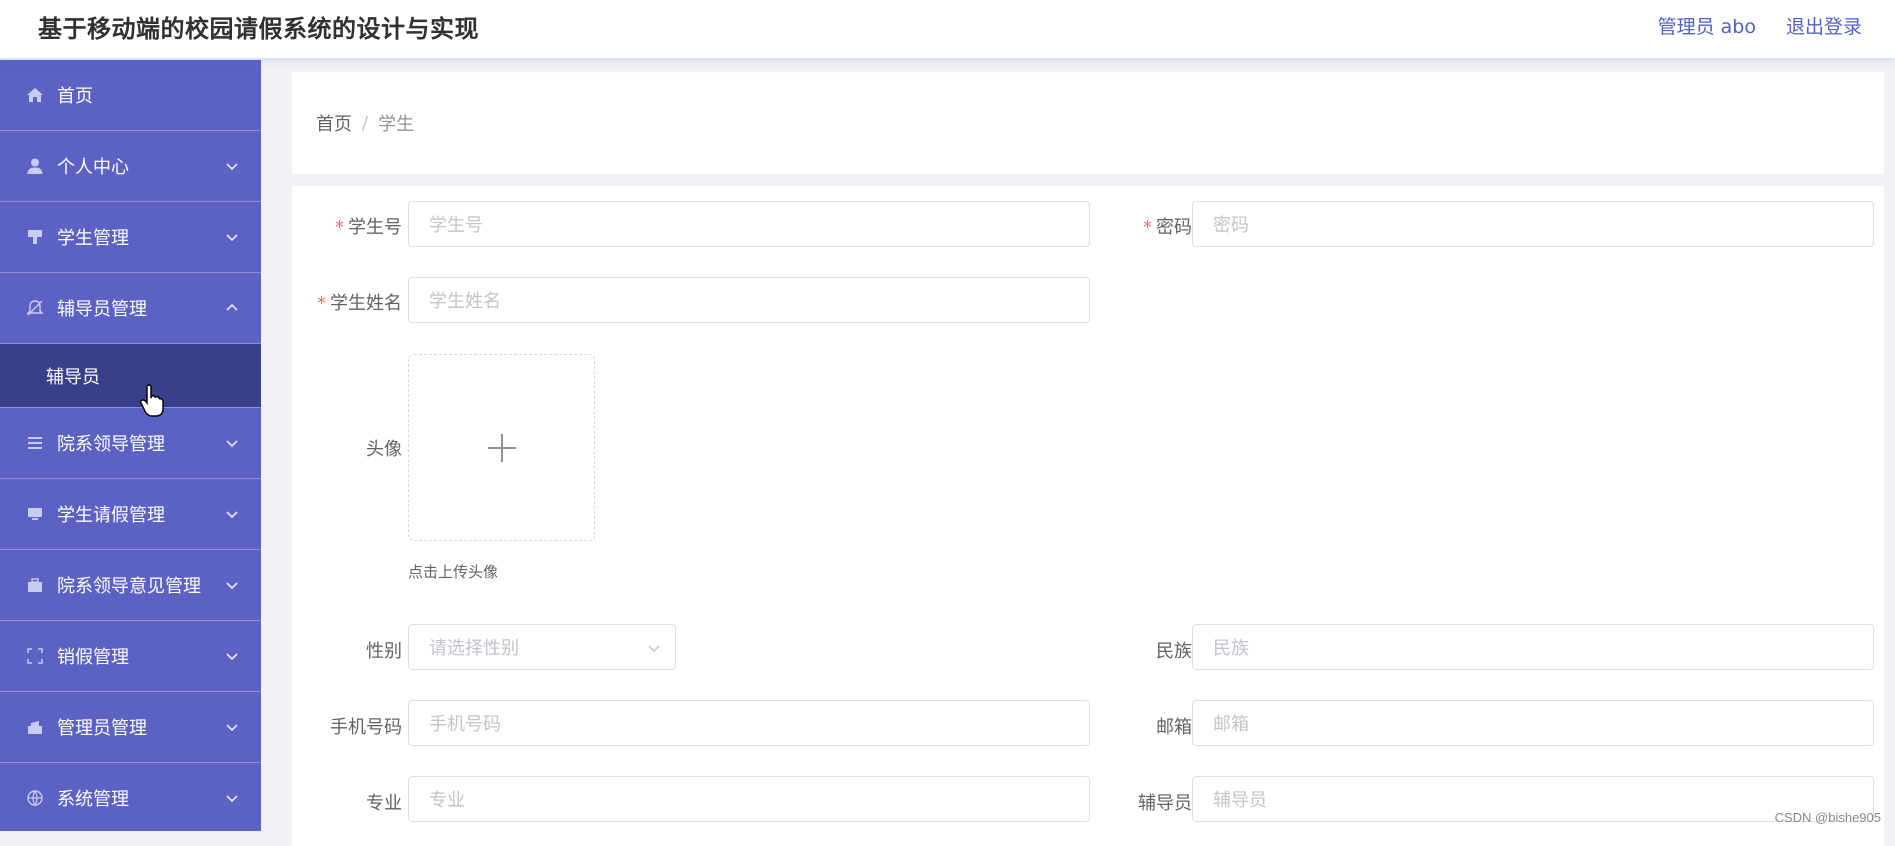  I want to click on watermark-text: CSDN @bishe905, so click(1827, 817).